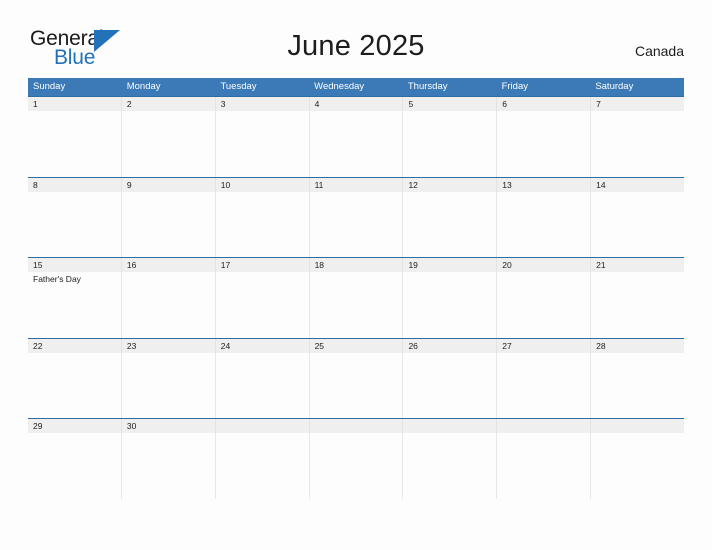  Describe the element at coordinates (75, 305) in the screenshot. I see `day-cell: Father's Day` at that location.